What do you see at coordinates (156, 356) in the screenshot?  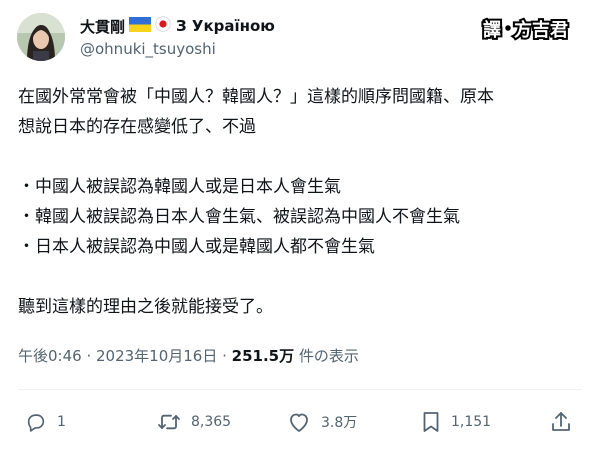 I see `tweet-date: 2023年10月16日` at bounding box center [156, 356].